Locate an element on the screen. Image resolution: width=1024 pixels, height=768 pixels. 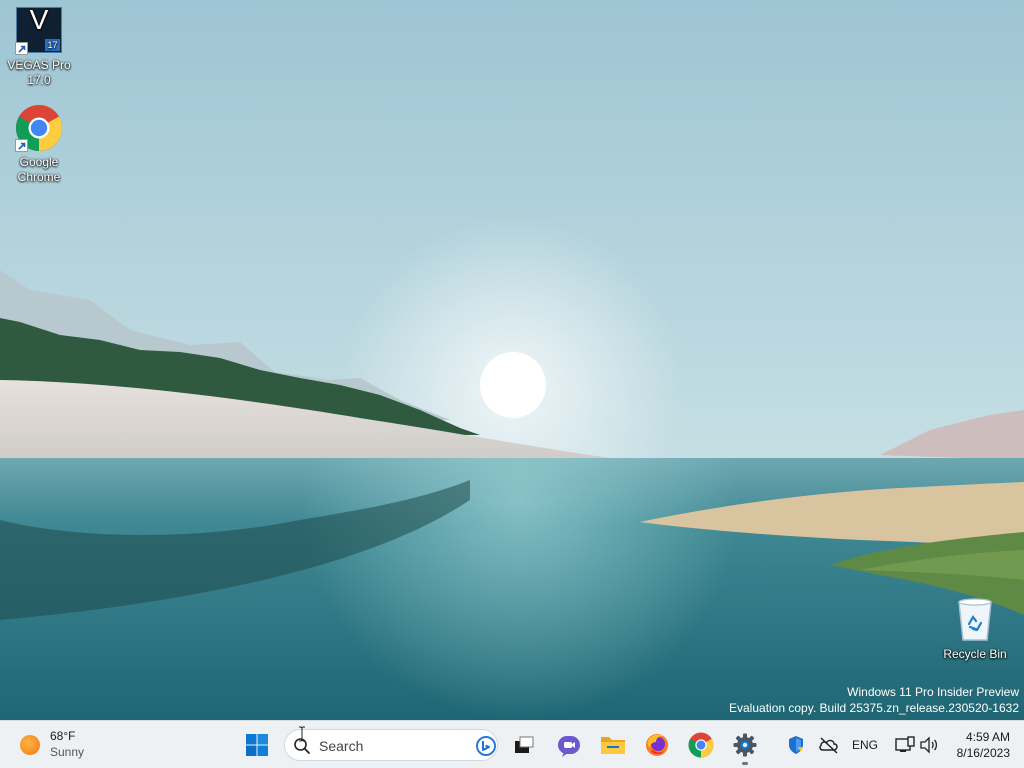
search-placeholder: Search is located at coordinates (341, 746).